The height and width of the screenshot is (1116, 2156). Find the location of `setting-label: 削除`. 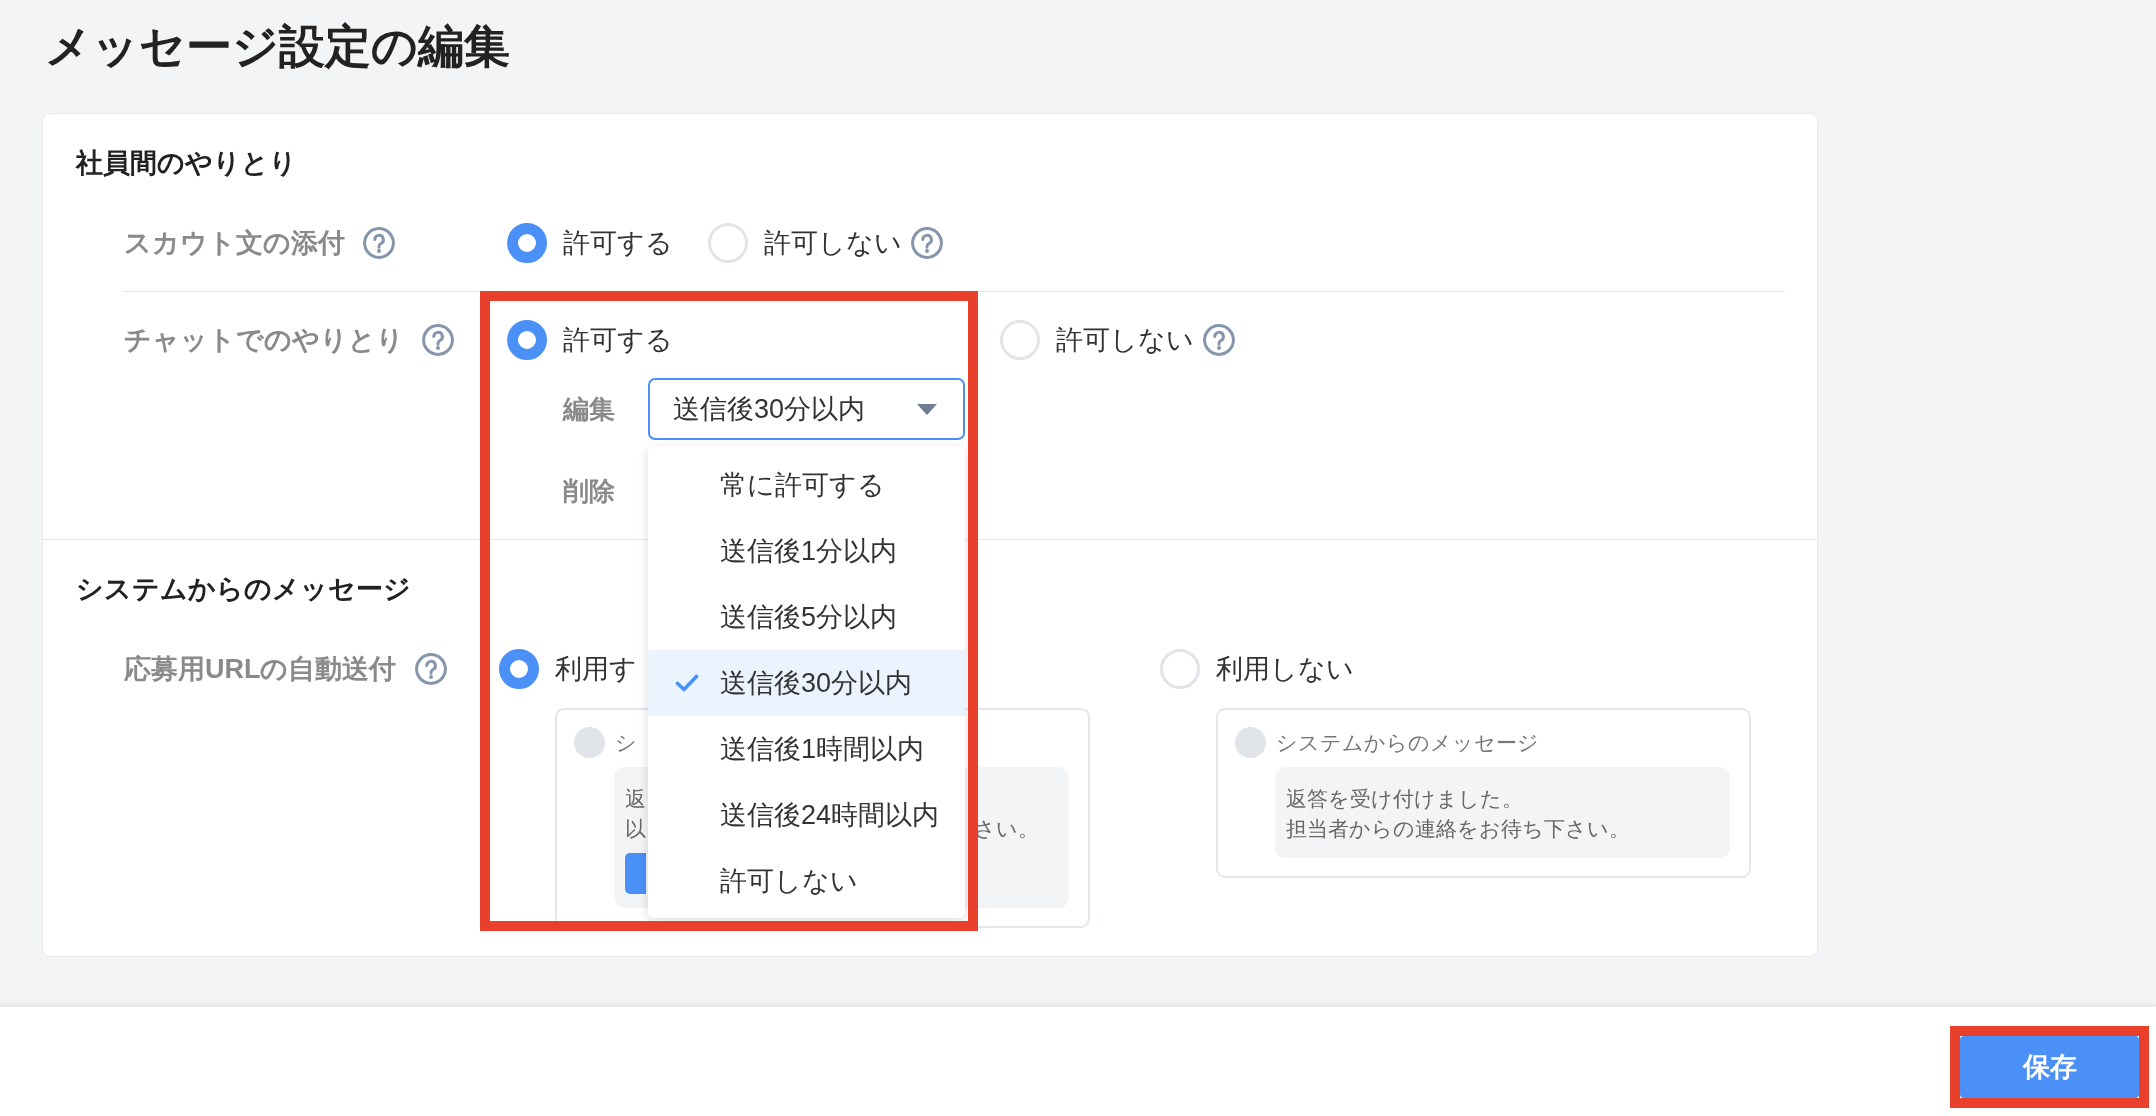

setting-label: 削除 is located at coordinates (589, 491).